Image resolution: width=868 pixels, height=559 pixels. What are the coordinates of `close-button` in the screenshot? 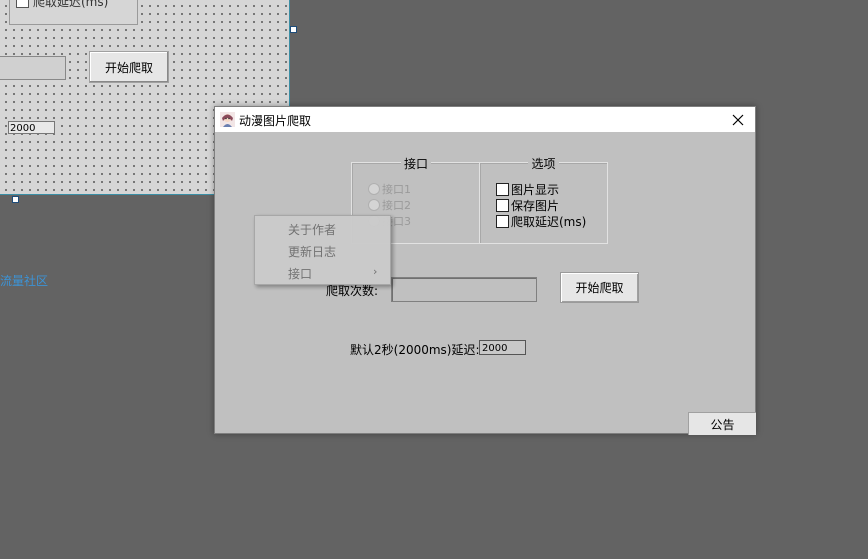 It's located at (738, 119).